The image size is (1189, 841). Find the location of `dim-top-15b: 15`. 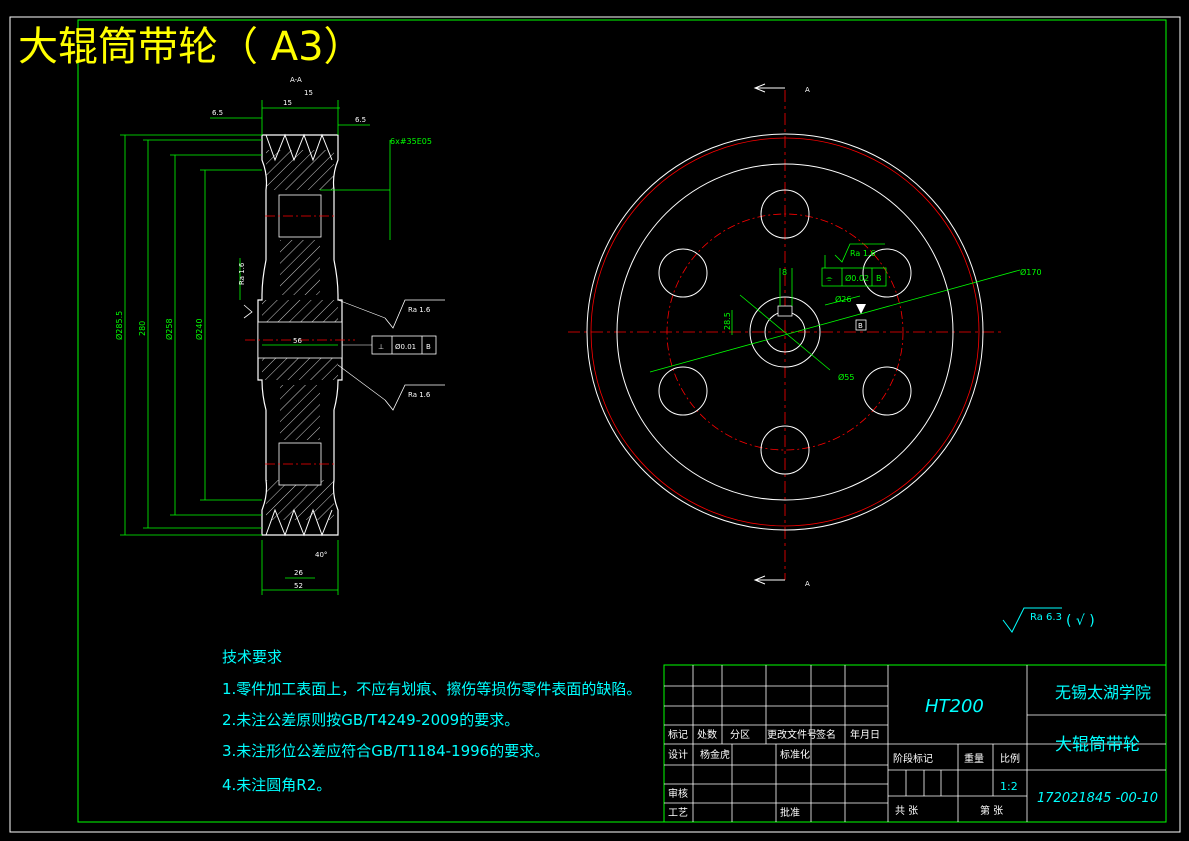

dim-top-15b: 15 is located at coordinates (308, 93).